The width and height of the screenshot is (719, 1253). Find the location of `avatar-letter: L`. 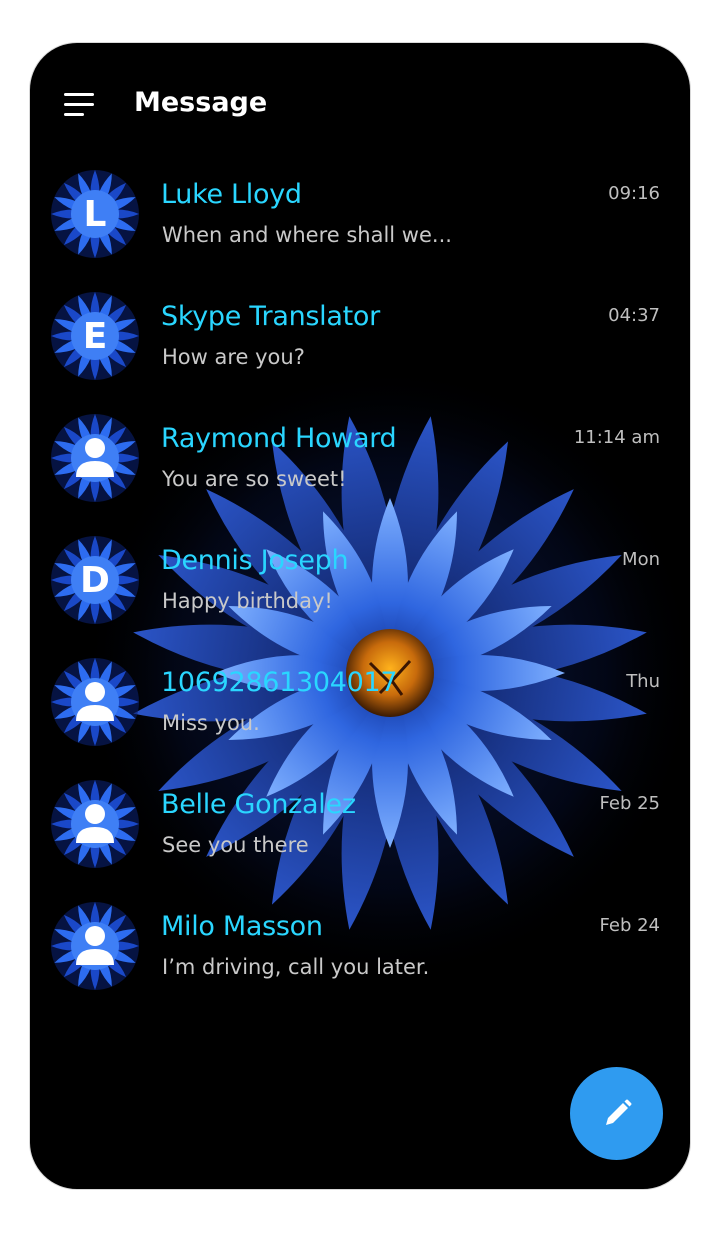

avatar-letter: L is located at coordinates (95, 214).